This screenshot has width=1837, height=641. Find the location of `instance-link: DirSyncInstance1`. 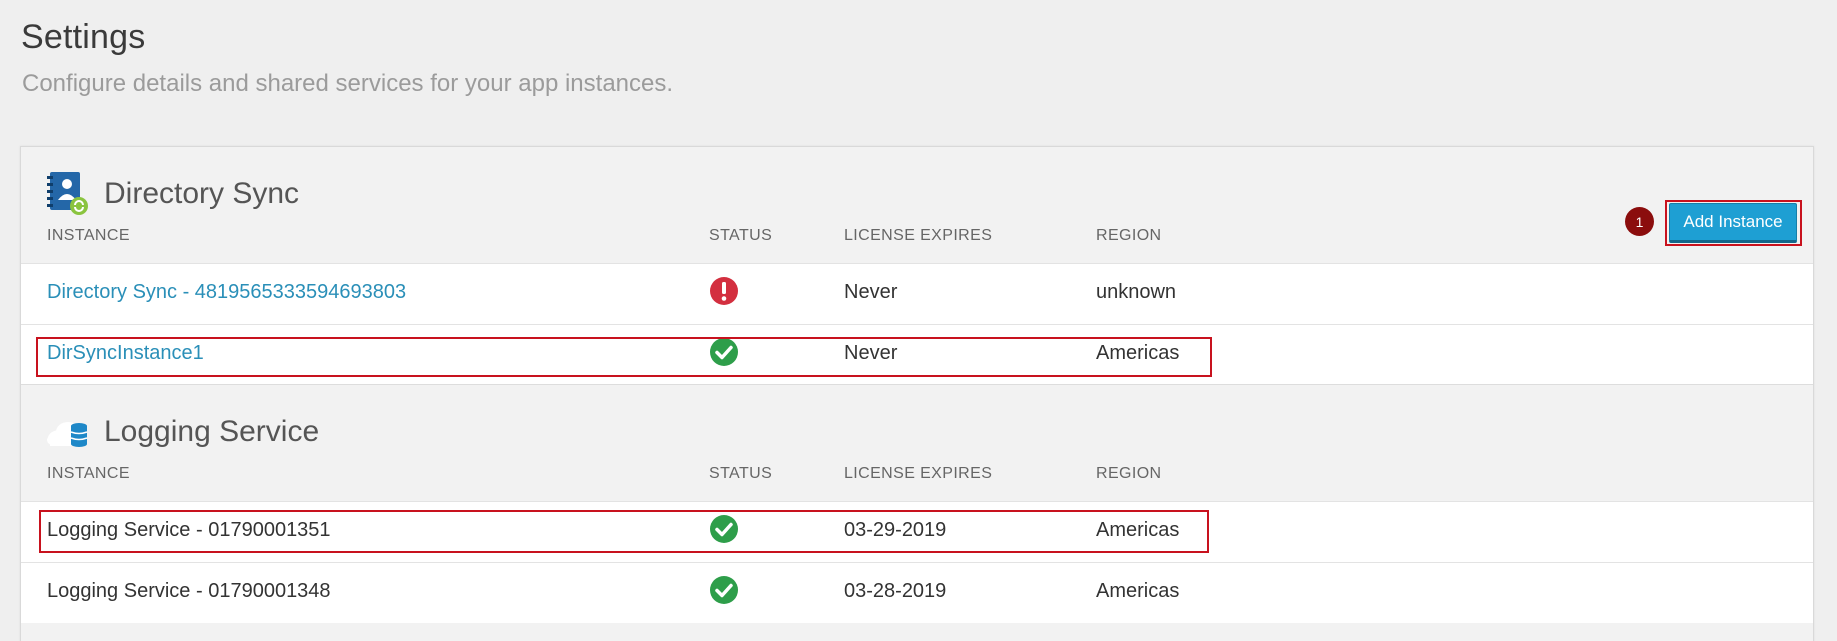

instance-link: DirSyncInstance1 is located at coordinates (125, 353).